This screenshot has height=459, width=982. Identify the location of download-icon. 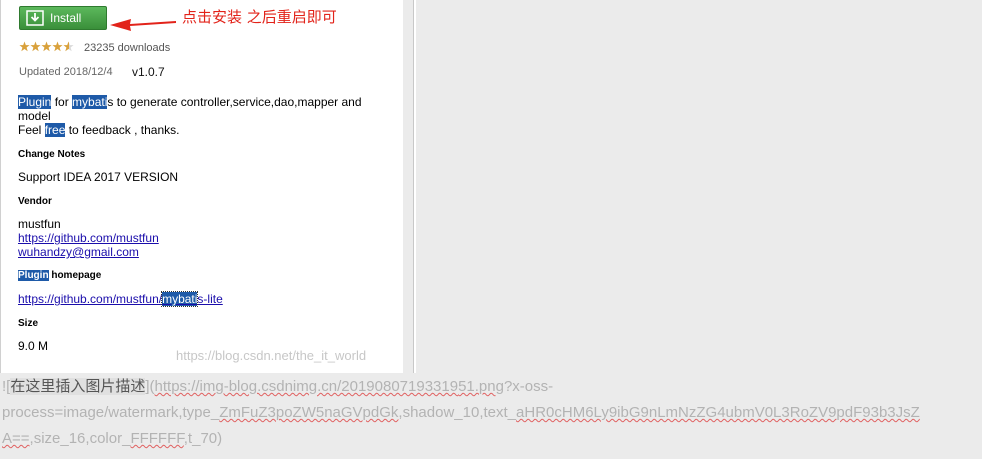
(35, 18).